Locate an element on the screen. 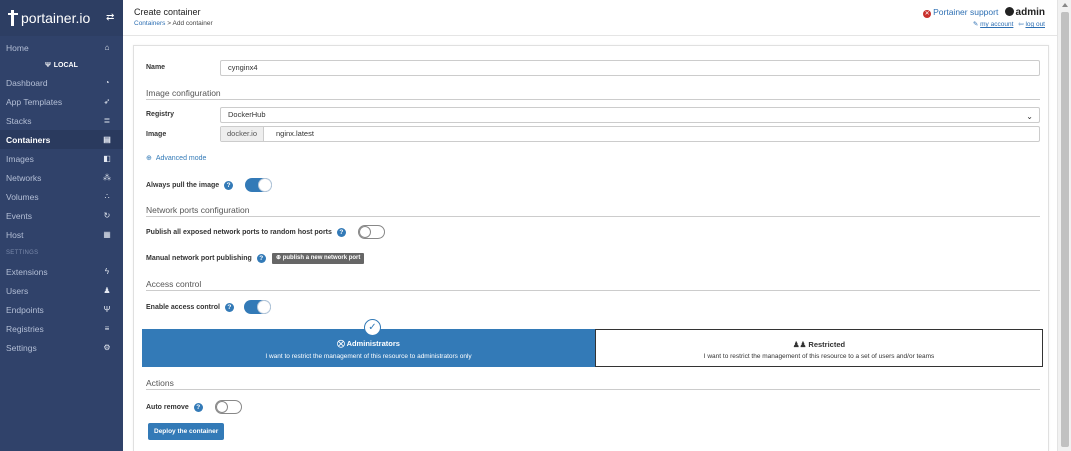 The width and height of the screenshot is (1071, 451). page-scrollbar is located at coordinates (1064, 225).